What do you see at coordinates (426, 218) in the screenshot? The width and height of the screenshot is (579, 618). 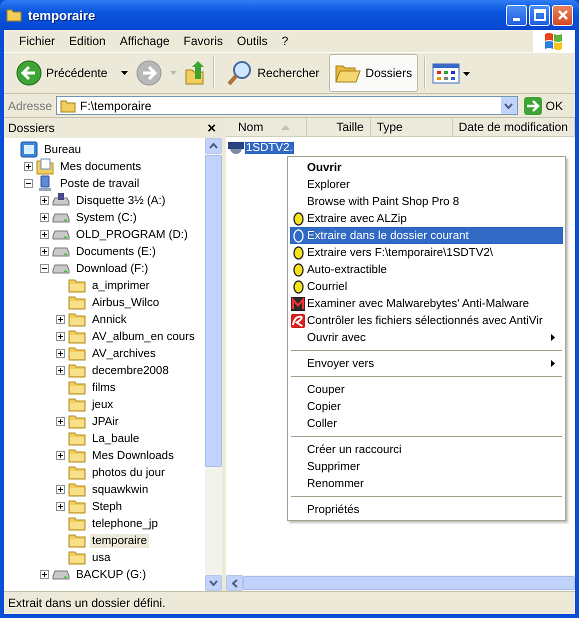 I see `menu-item: Extraire avec ALZip` at bounding box center [426, 218].